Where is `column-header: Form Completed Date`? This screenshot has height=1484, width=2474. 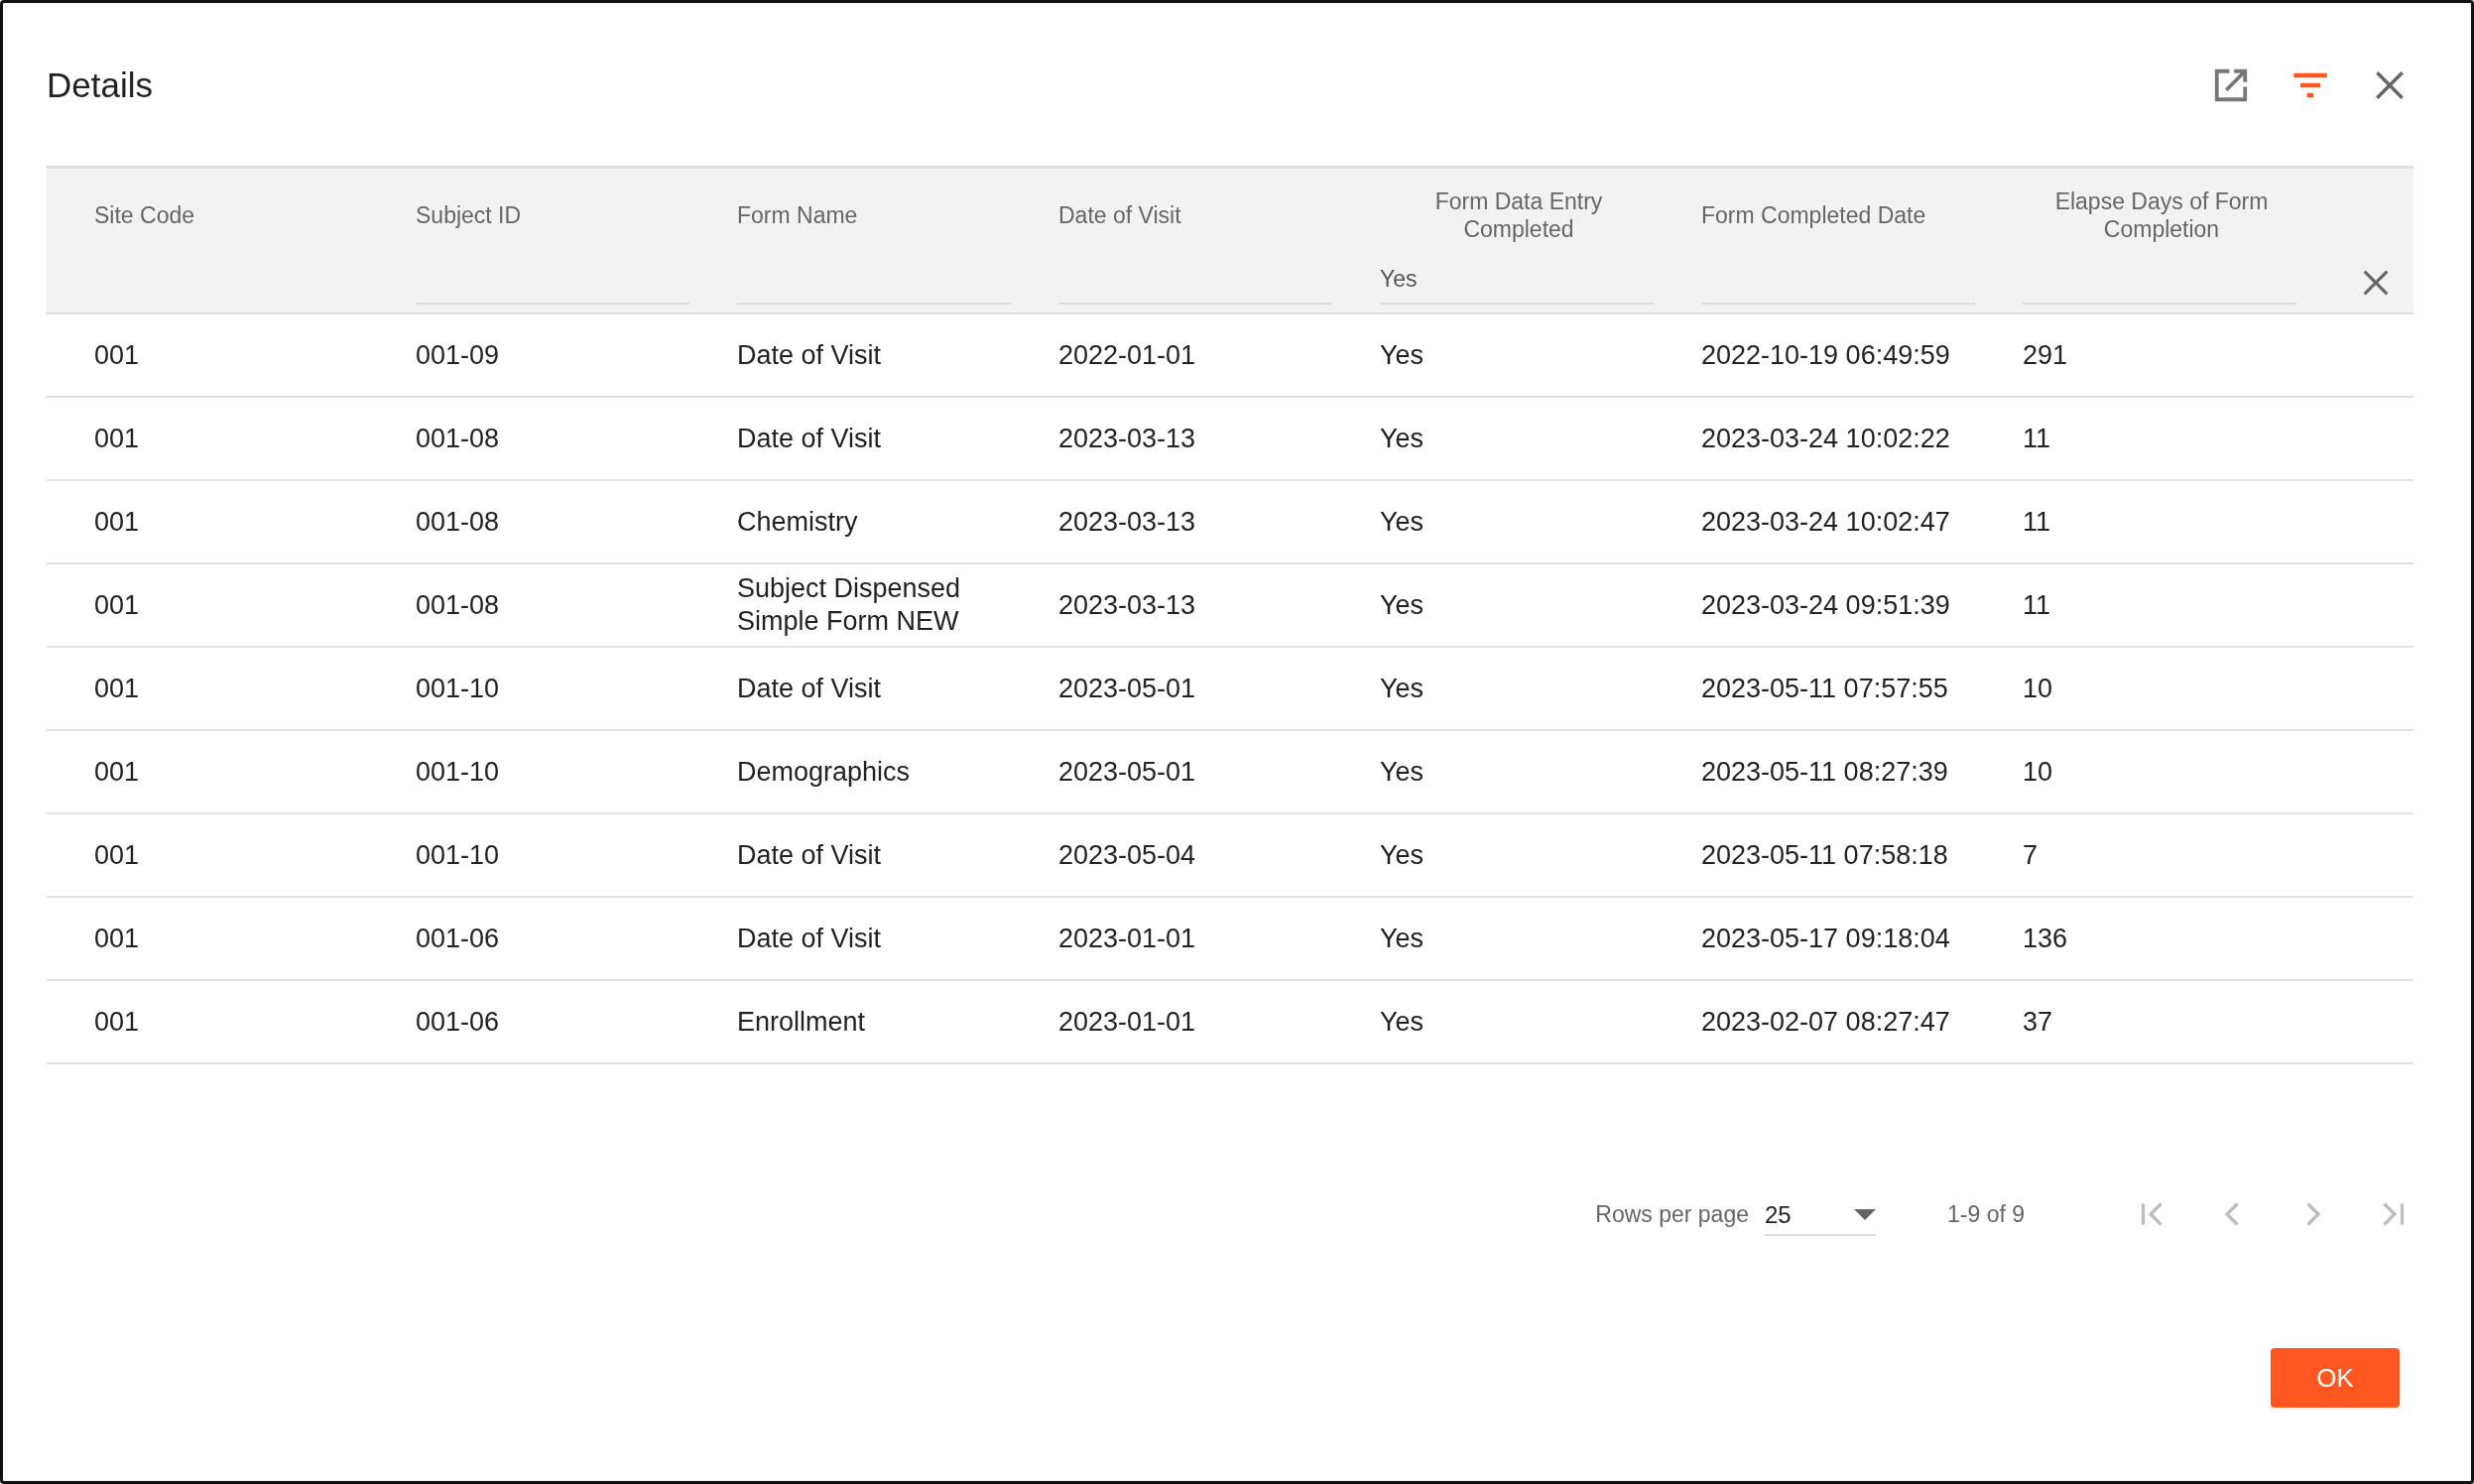 column-header: Form Completed Date is located at coordinates (1814, 215).